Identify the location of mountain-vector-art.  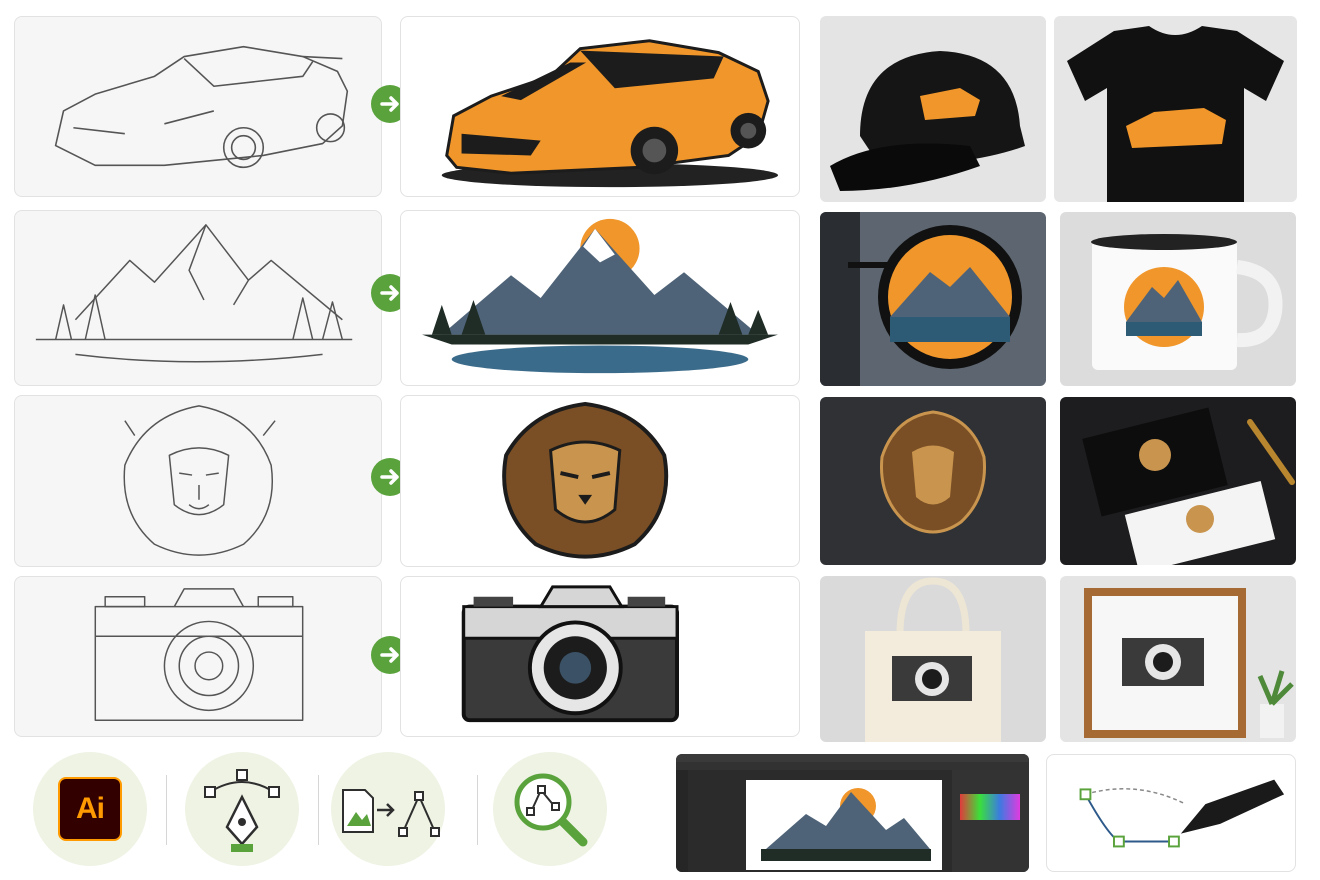
(600, 296).